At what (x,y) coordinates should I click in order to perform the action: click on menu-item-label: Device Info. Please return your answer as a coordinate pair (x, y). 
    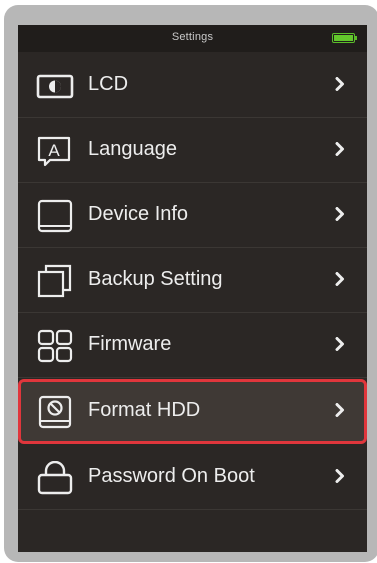
    Looking at the image, I should click on (138, 214).